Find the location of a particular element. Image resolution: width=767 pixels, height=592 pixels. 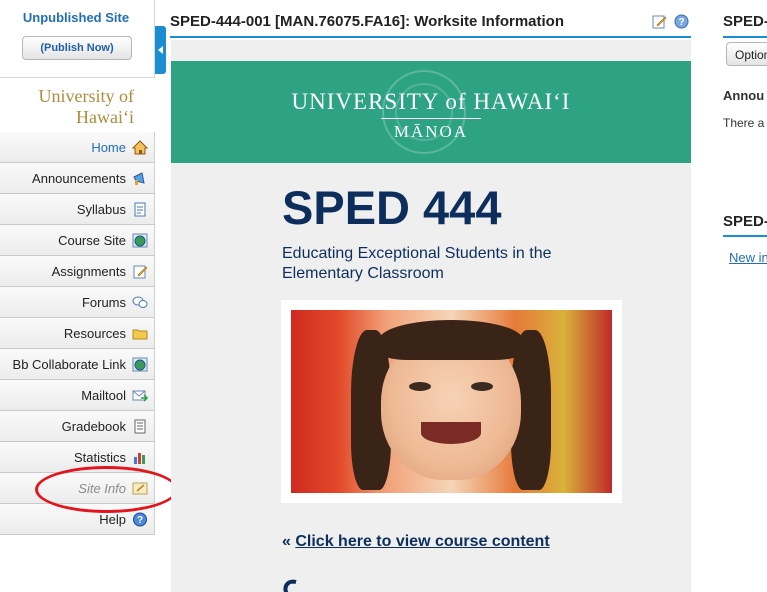

nav-item-label: Course Site is located at coordinates (92, 240).